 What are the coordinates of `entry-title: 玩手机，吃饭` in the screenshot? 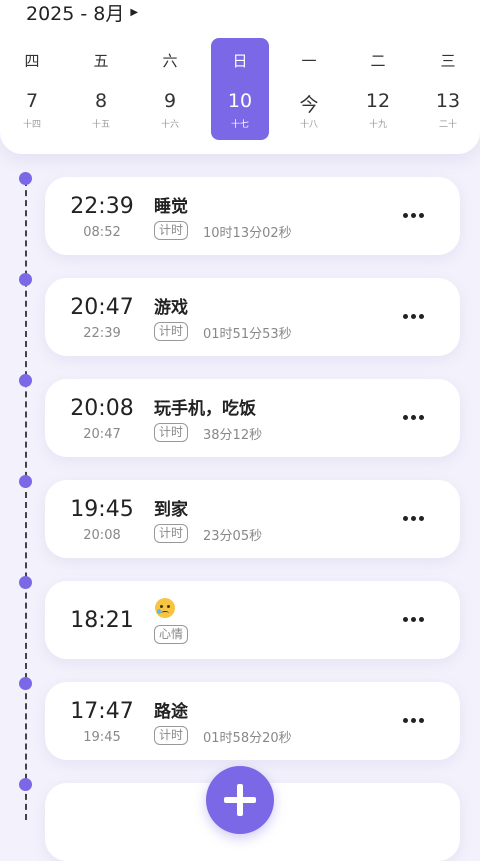 It's located at (205, 409).